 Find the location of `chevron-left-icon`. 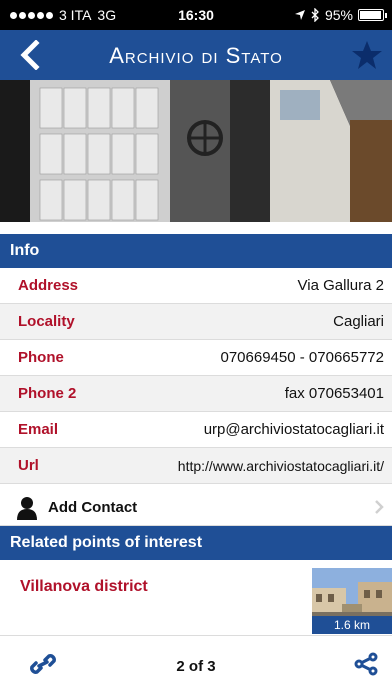

chevron-left-icon is located at coordinates (30, 55).